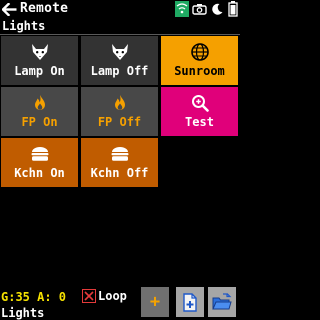 This screenshot has height=320, width=320. I want to click on tile-fp-off: FP Off, so click(119, 111).